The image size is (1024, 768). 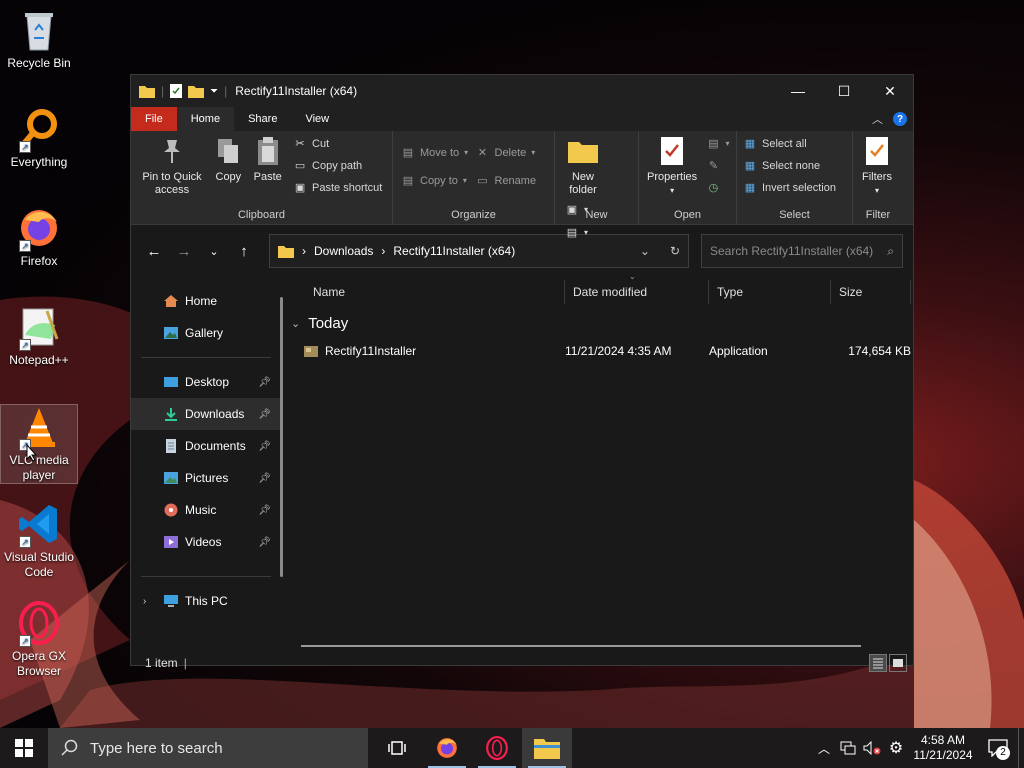 What do you see at coordinates (1021, 748) in the screenshot?
I see `show-desktop-button` at bounding box center [1021, 748].